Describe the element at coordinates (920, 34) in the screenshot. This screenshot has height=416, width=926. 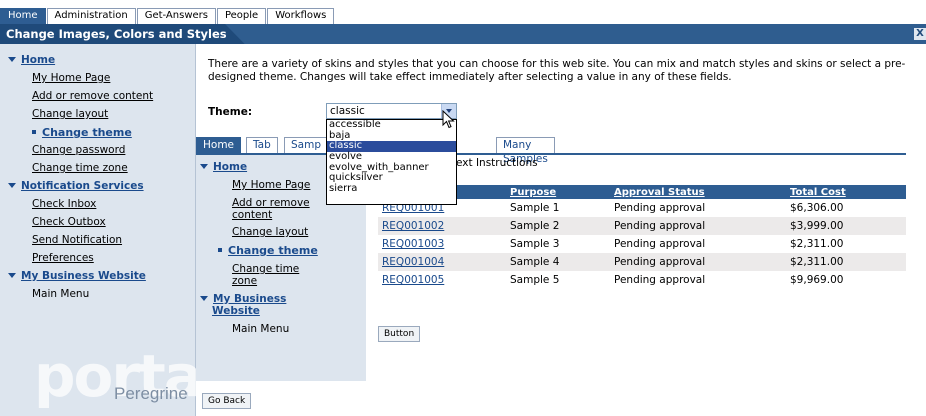
I see `close-icon: X` at that location.